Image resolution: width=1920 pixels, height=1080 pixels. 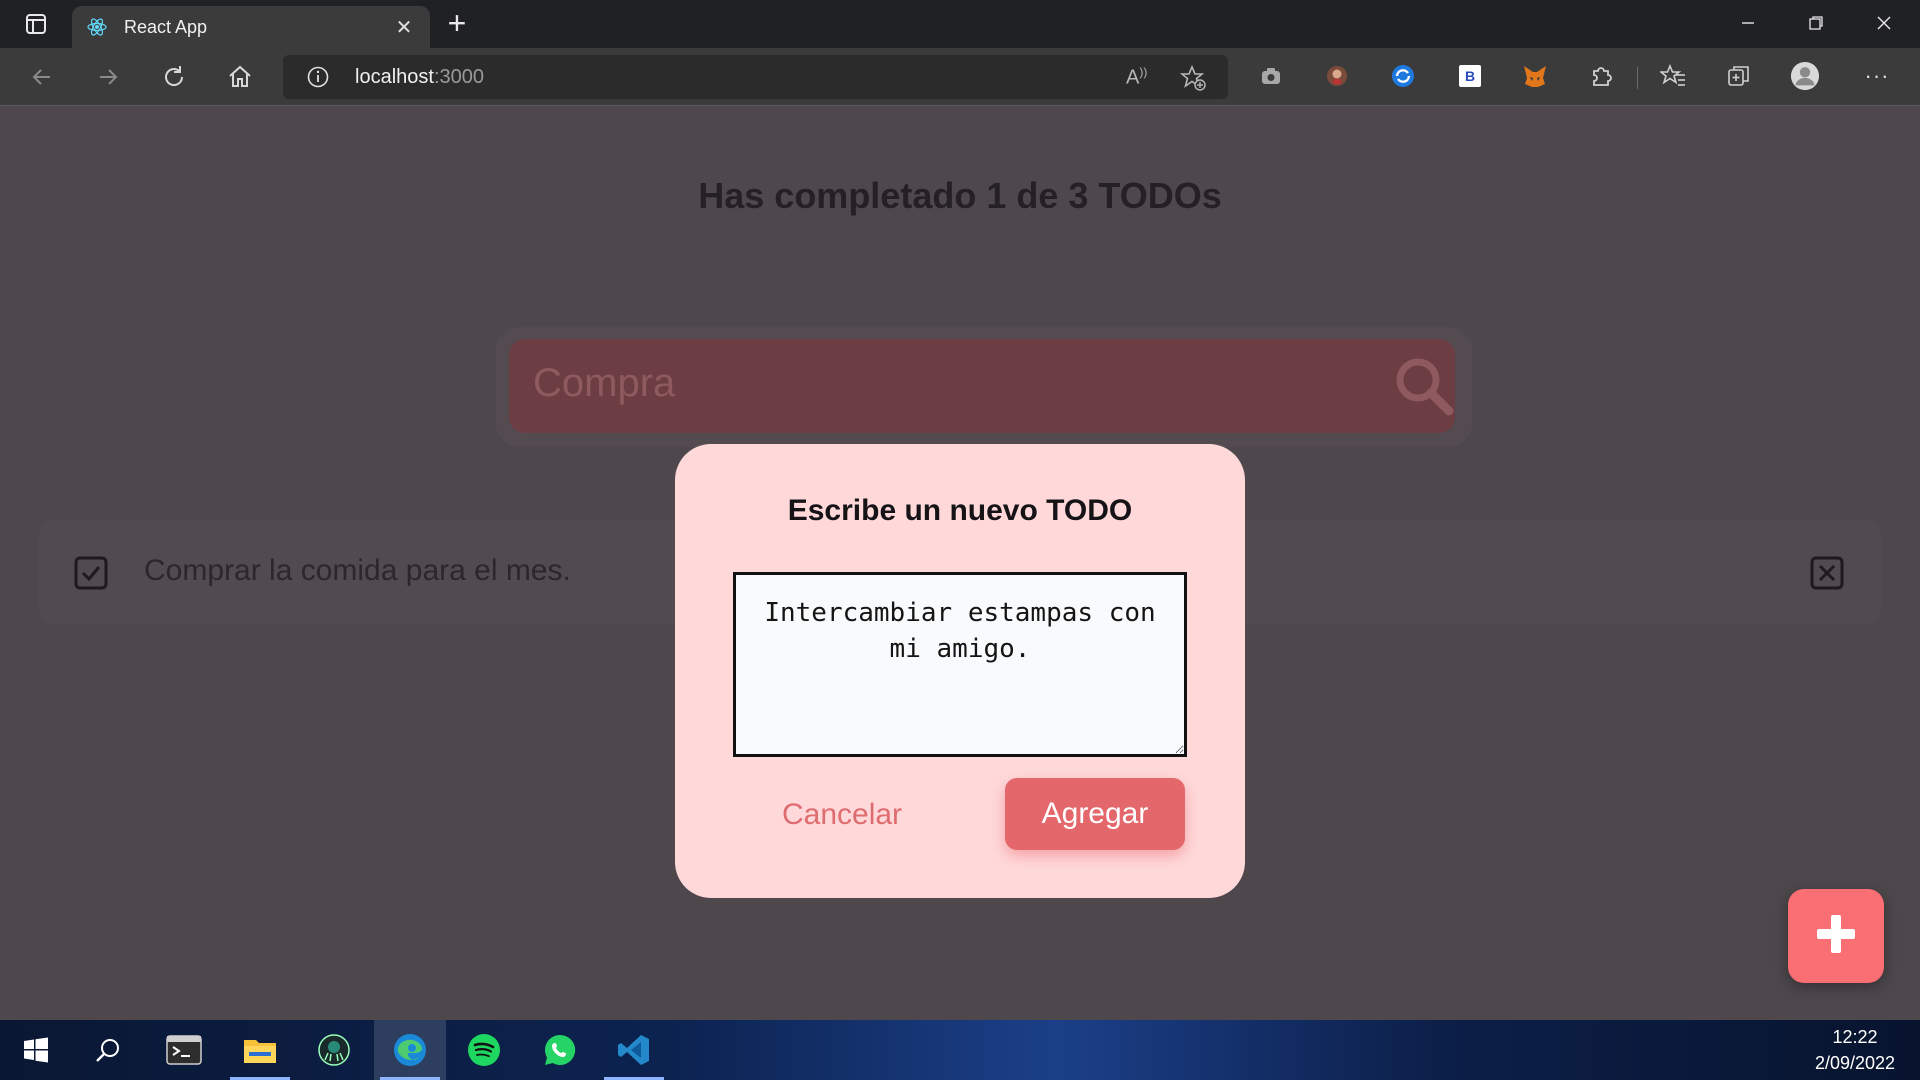 I want to click on react-logo-icon, so click(x=97, y=27).